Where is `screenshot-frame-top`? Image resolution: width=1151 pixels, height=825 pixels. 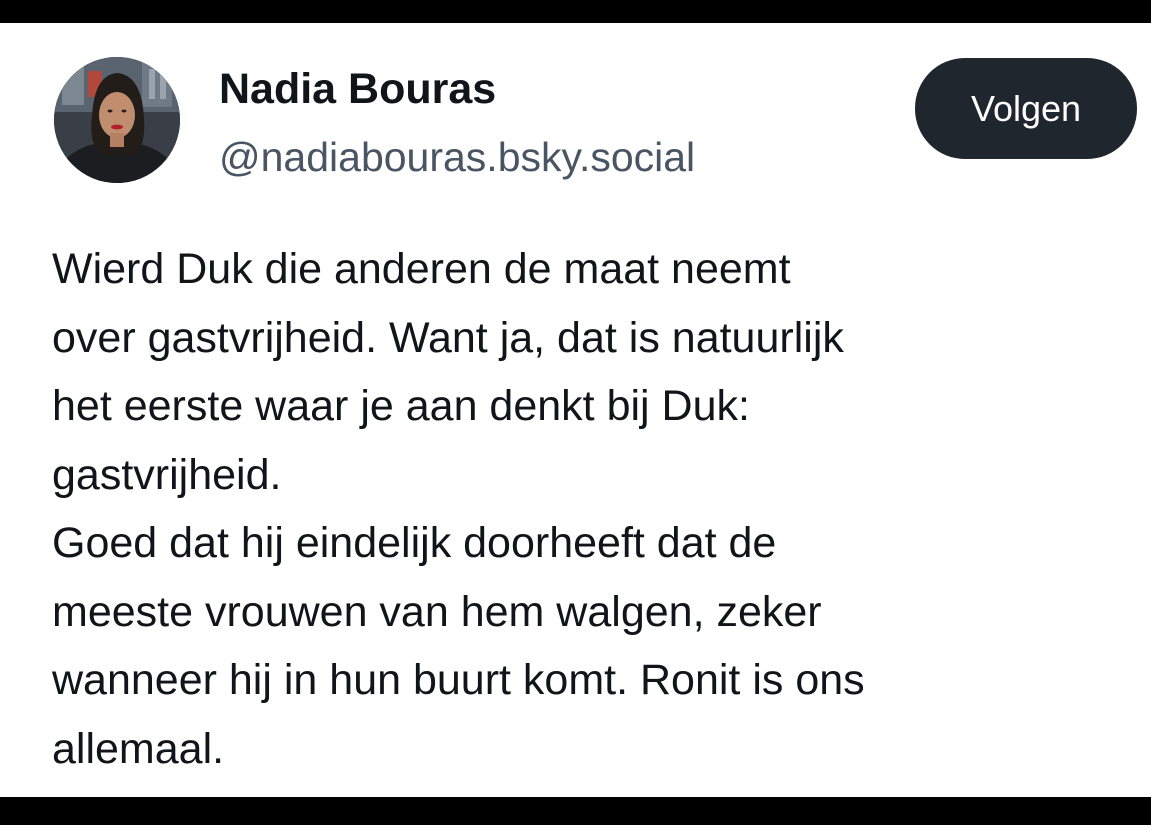 screenshot-frame-top is located at coordinates (575, 11).